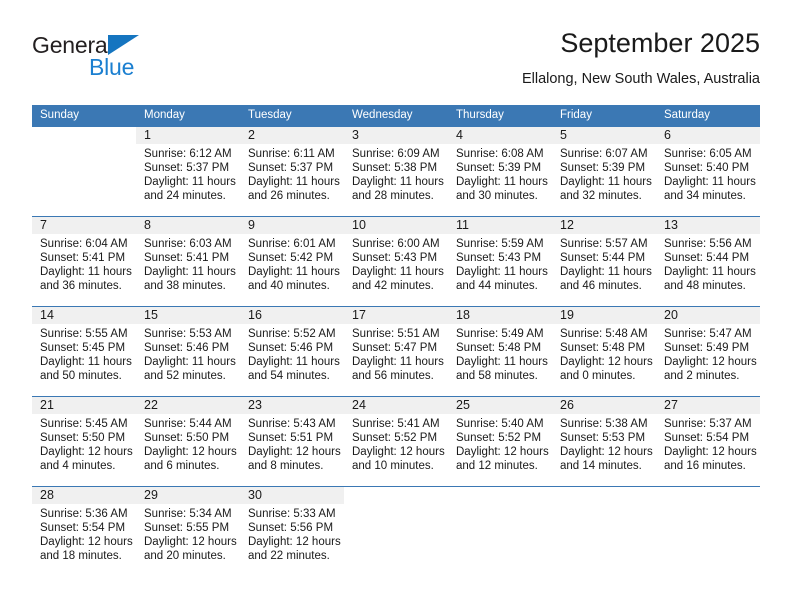  I want to click on daylight-text-line2: and 14 minutes., so click(601, 466).